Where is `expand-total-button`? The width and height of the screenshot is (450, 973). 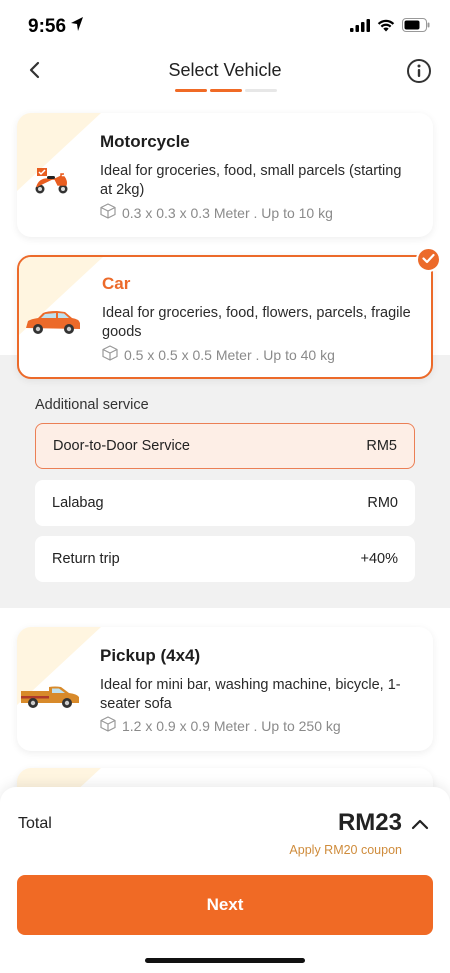 expand-total-button is located at coordinates (420, 825).